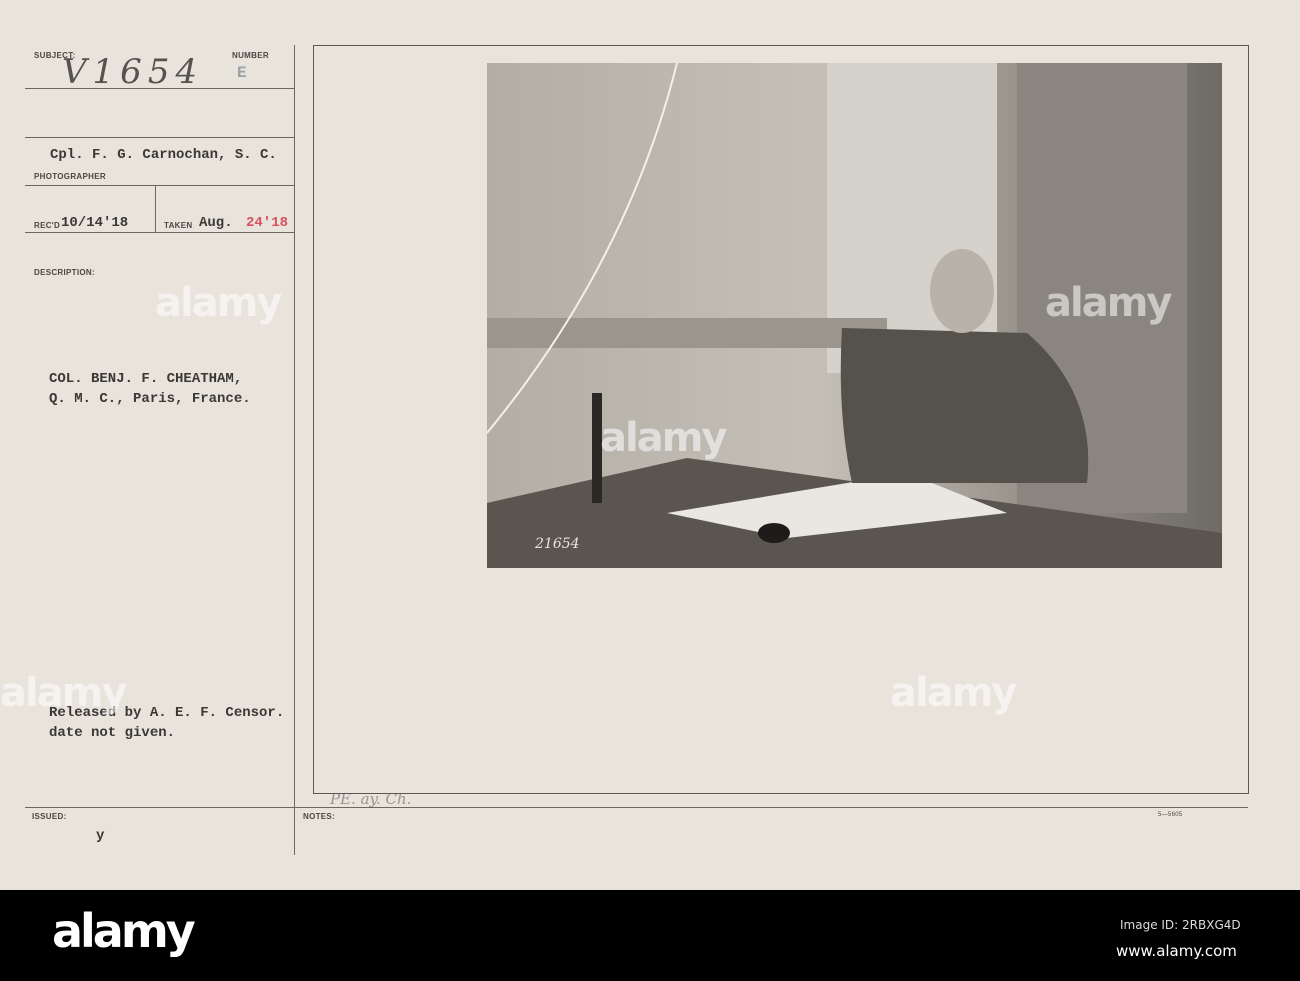 The height and width of the screenshot is (981, 1300). I want to click on alamy-logo: alamy, so click(124, 931).